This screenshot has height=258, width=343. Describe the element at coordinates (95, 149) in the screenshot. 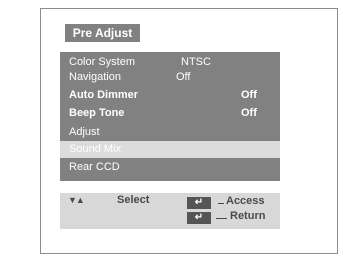

I see `menu-item-label: Sound Mix` at that location.